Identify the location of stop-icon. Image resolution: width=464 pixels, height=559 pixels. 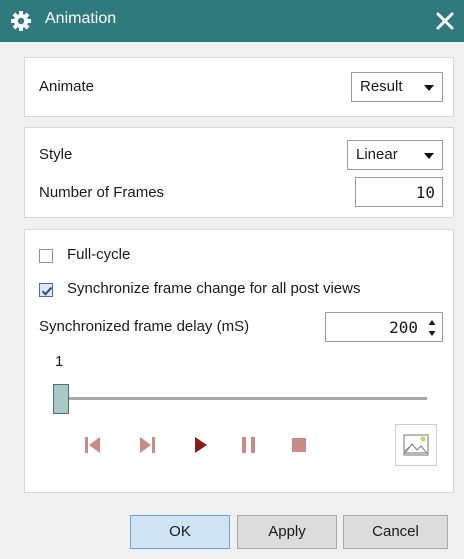
(299, 445).